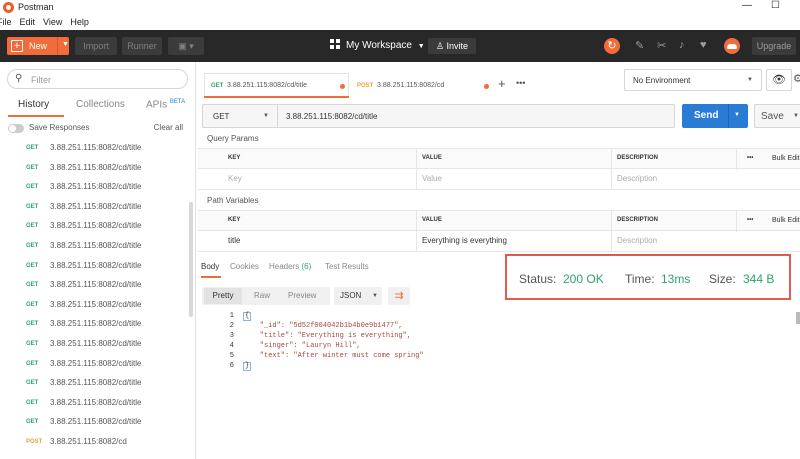  I want to click on minimize-button: —, so click(747, 5).